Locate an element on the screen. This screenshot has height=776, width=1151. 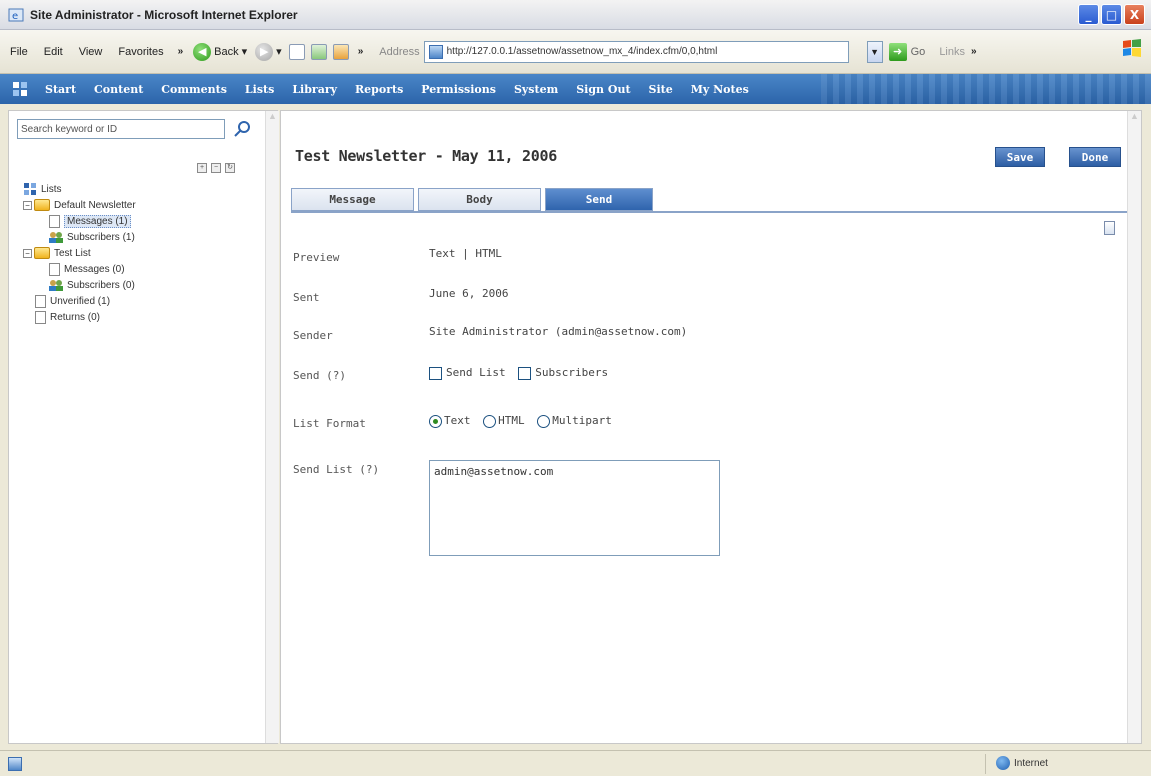
send-list-option-label: Send List is located at coordinates (476, 372).